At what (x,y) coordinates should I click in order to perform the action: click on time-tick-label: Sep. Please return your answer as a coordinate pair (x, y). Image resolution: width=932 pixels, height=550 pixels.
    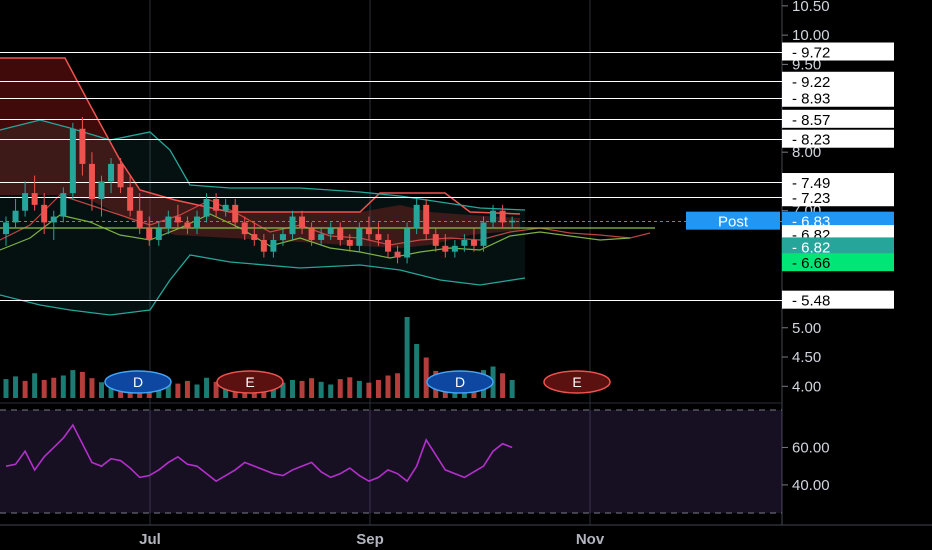
    Looking at the image, I should click on (370, 539).